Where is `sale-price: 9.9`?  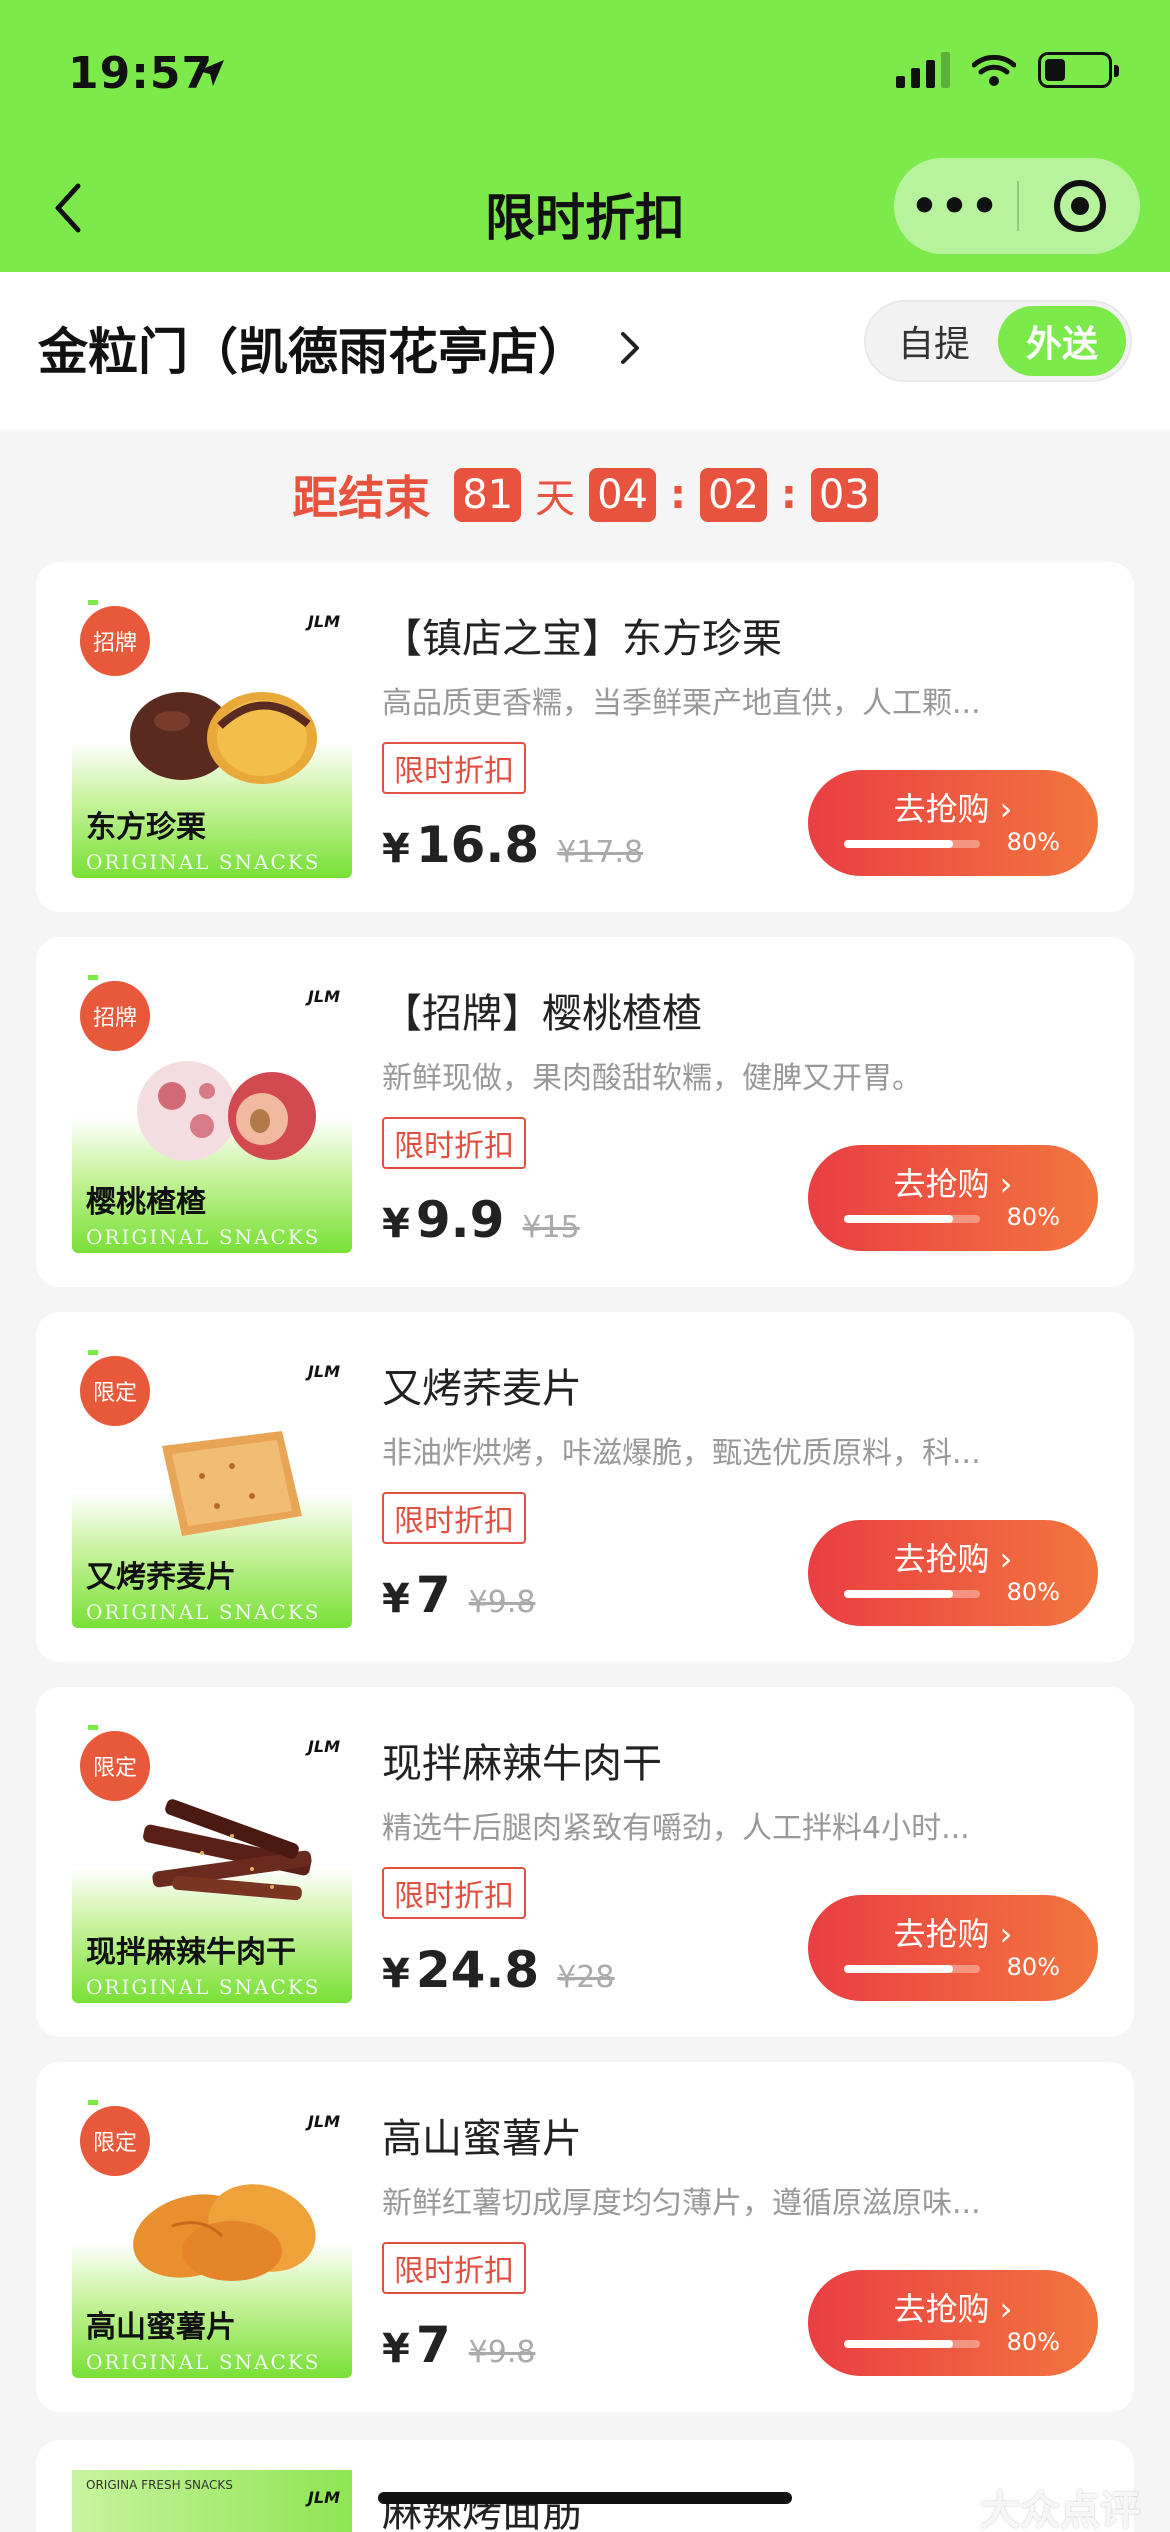 sale-price: 9.9 is located at coordinates (460, 1220).